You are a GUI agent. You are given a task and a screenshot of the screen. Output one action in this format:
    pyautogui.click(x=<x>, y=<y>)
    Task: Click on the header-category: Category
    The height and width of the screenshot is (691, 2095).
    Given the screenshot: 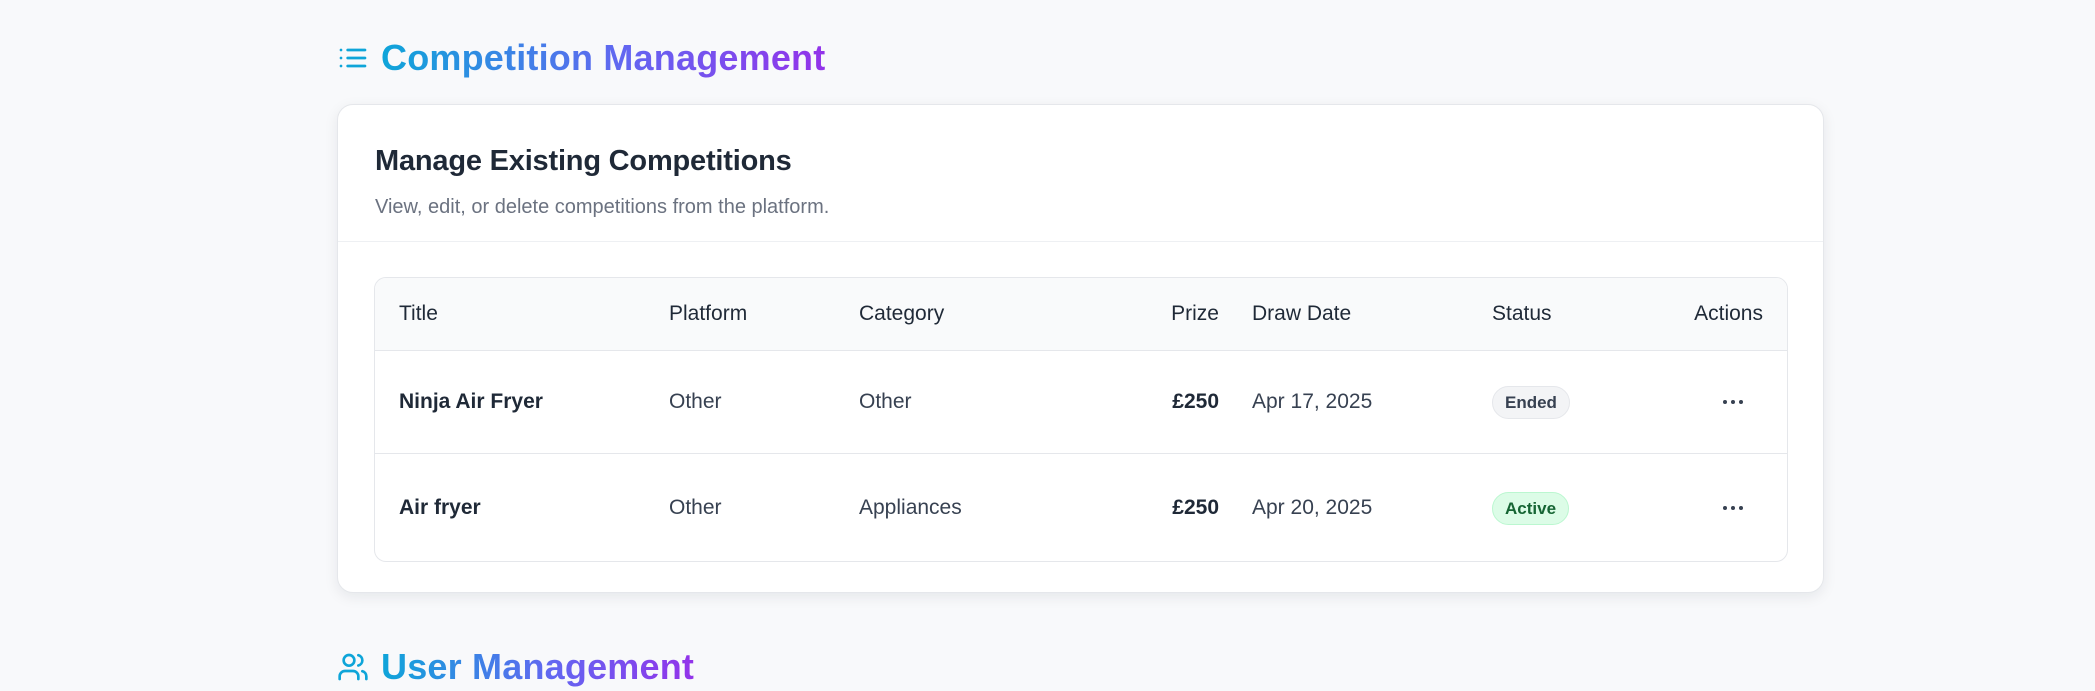 What is the action you would take?
    pyautogui.click(x=902, y=313)
    